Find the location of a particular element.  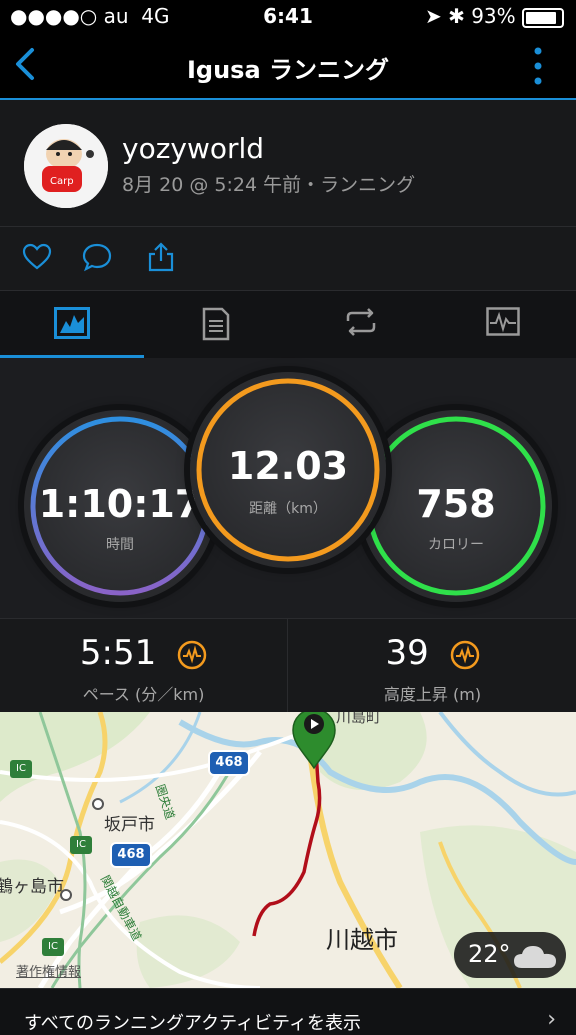

overview-tab-icon is located at coordinates (72, 323).